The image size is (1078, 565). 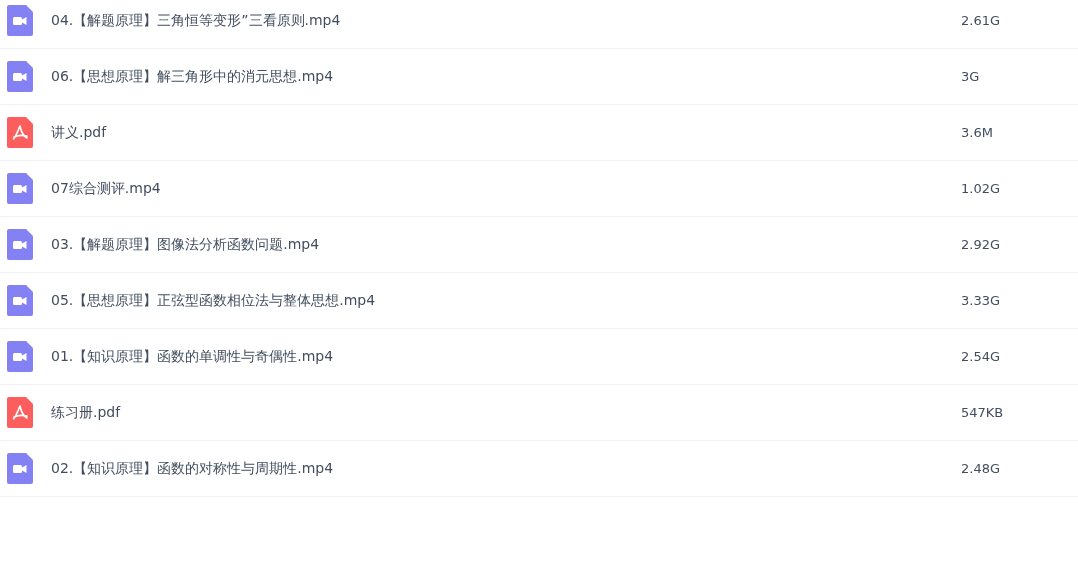 I want to click on file-size: 547KB, so click(x=983, y=412).